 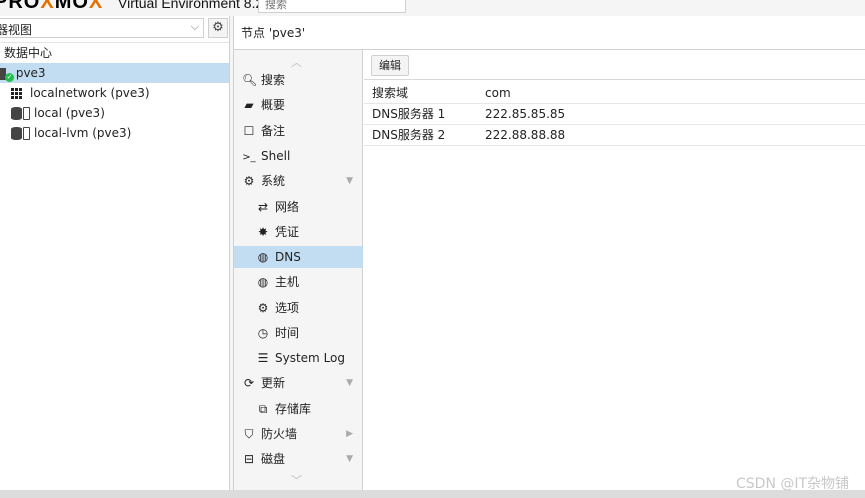 I want to click on table-row: DNS服务器 2 222.88.88.88, so click(x=614, y=135).